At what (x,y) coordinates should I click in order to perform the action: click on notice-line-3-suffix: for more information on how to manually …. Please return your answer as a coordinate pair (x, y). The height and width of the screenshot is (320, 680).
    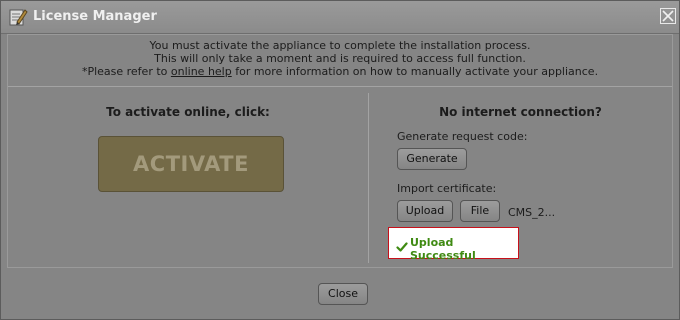
    Looking at the image, I should click on (415, 71).